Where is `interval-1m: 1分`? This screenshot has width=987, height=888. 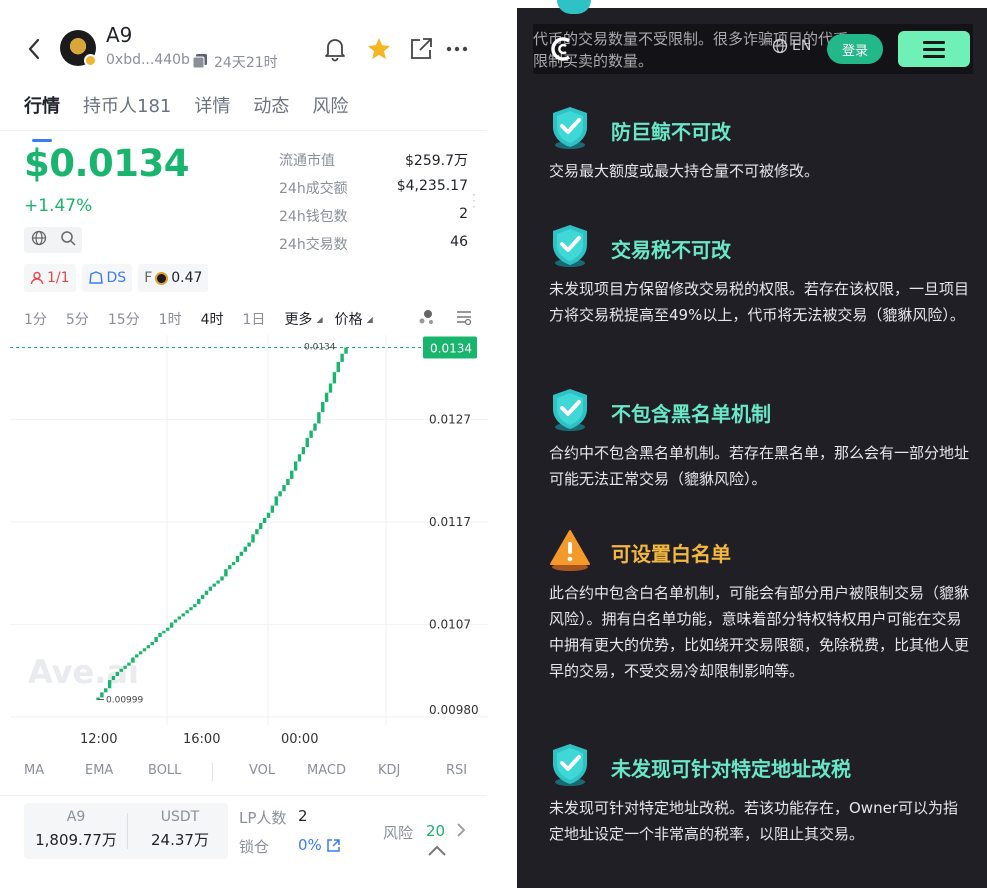
interval-1m: 1分 is located at coordinates (35, 319).